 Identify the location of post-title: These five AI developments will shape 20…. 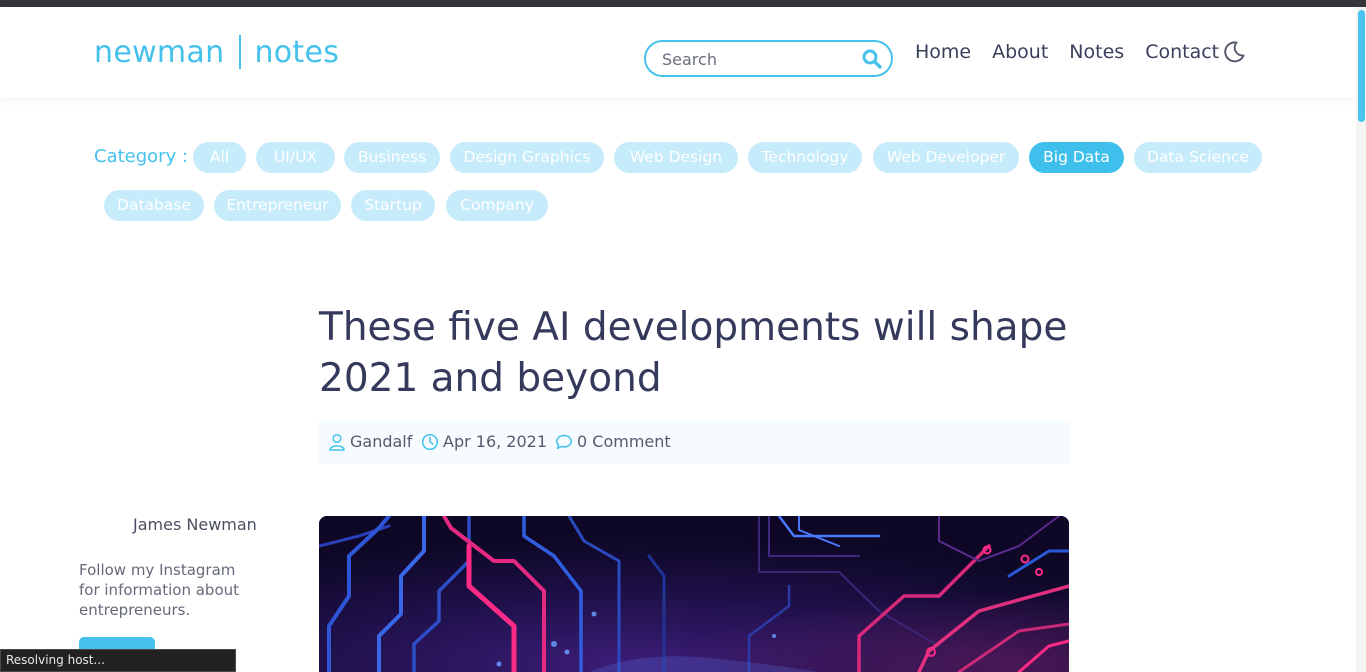
(693, 353).